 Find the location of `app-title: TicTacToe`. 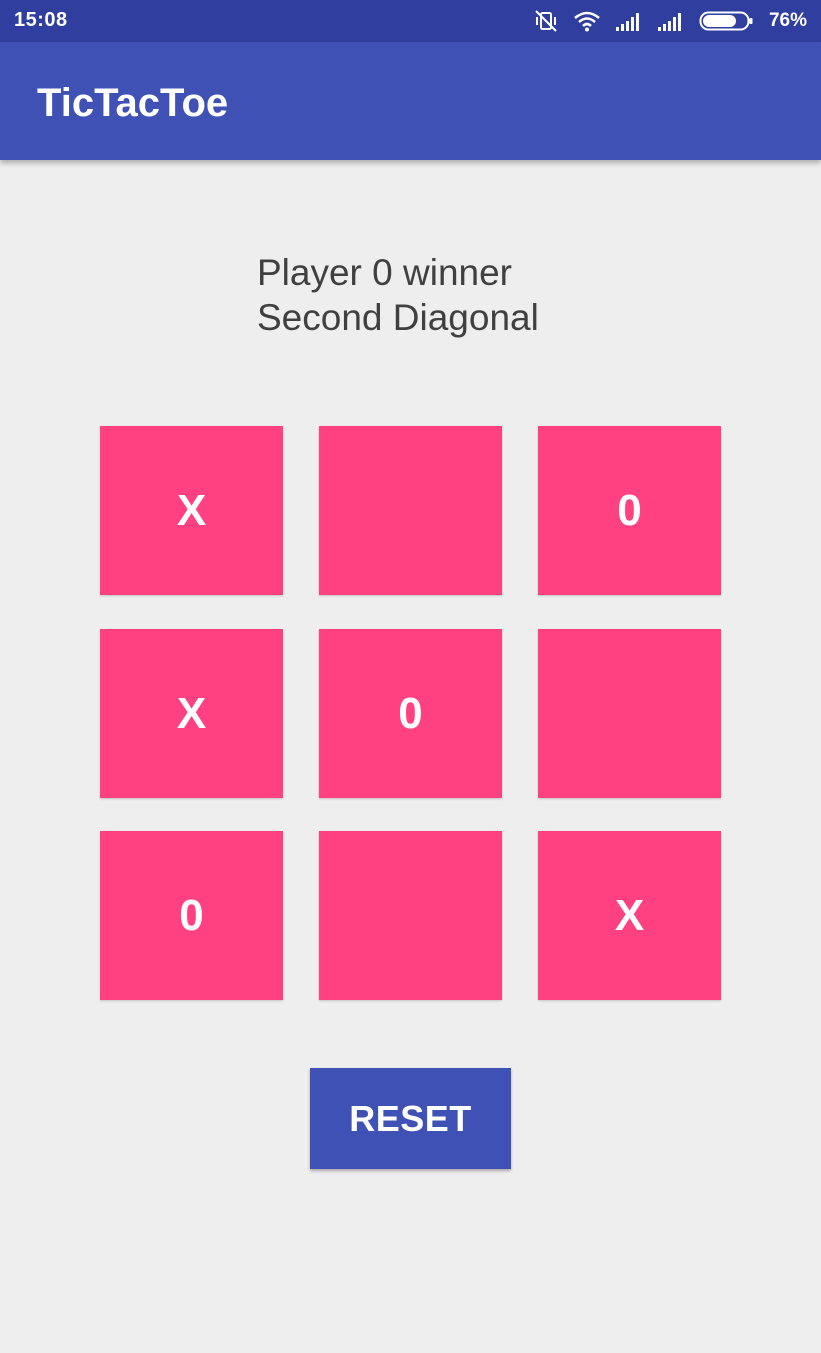

app-title: TicTacToe is located at coordinates (133, 103).